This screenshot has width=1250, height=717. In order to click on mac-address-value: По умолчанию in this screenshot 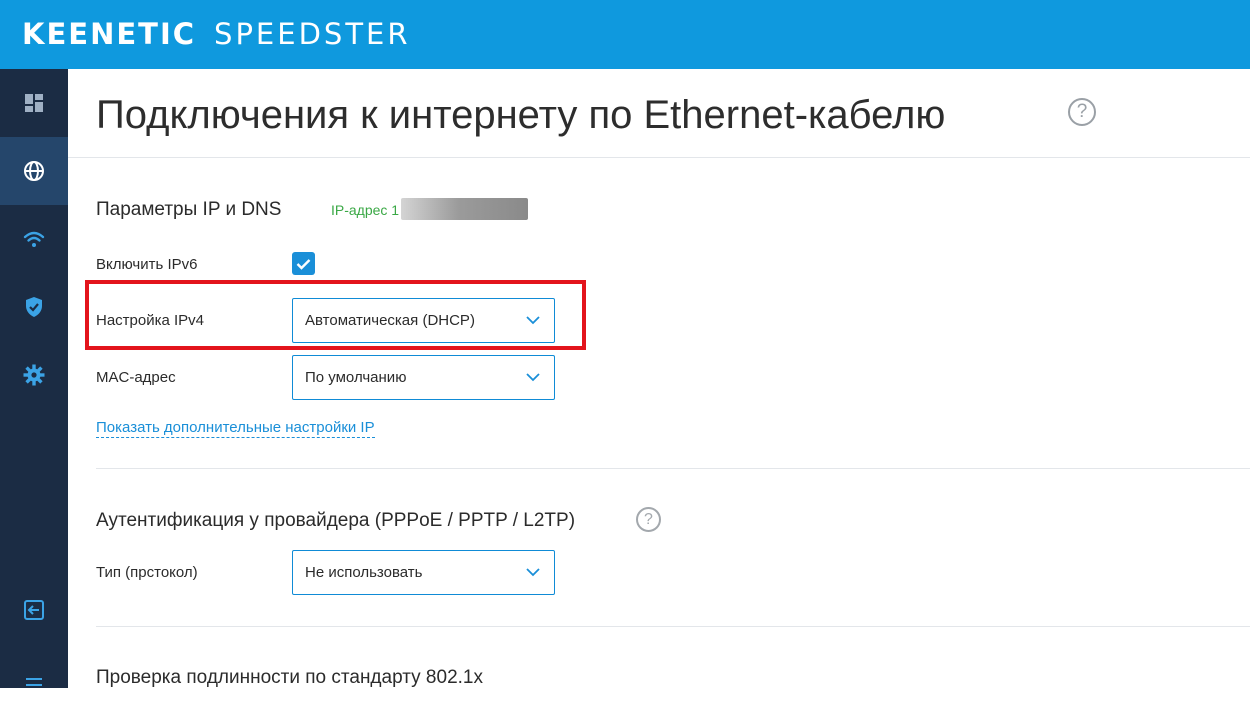, I will do `click(356, 377)`.